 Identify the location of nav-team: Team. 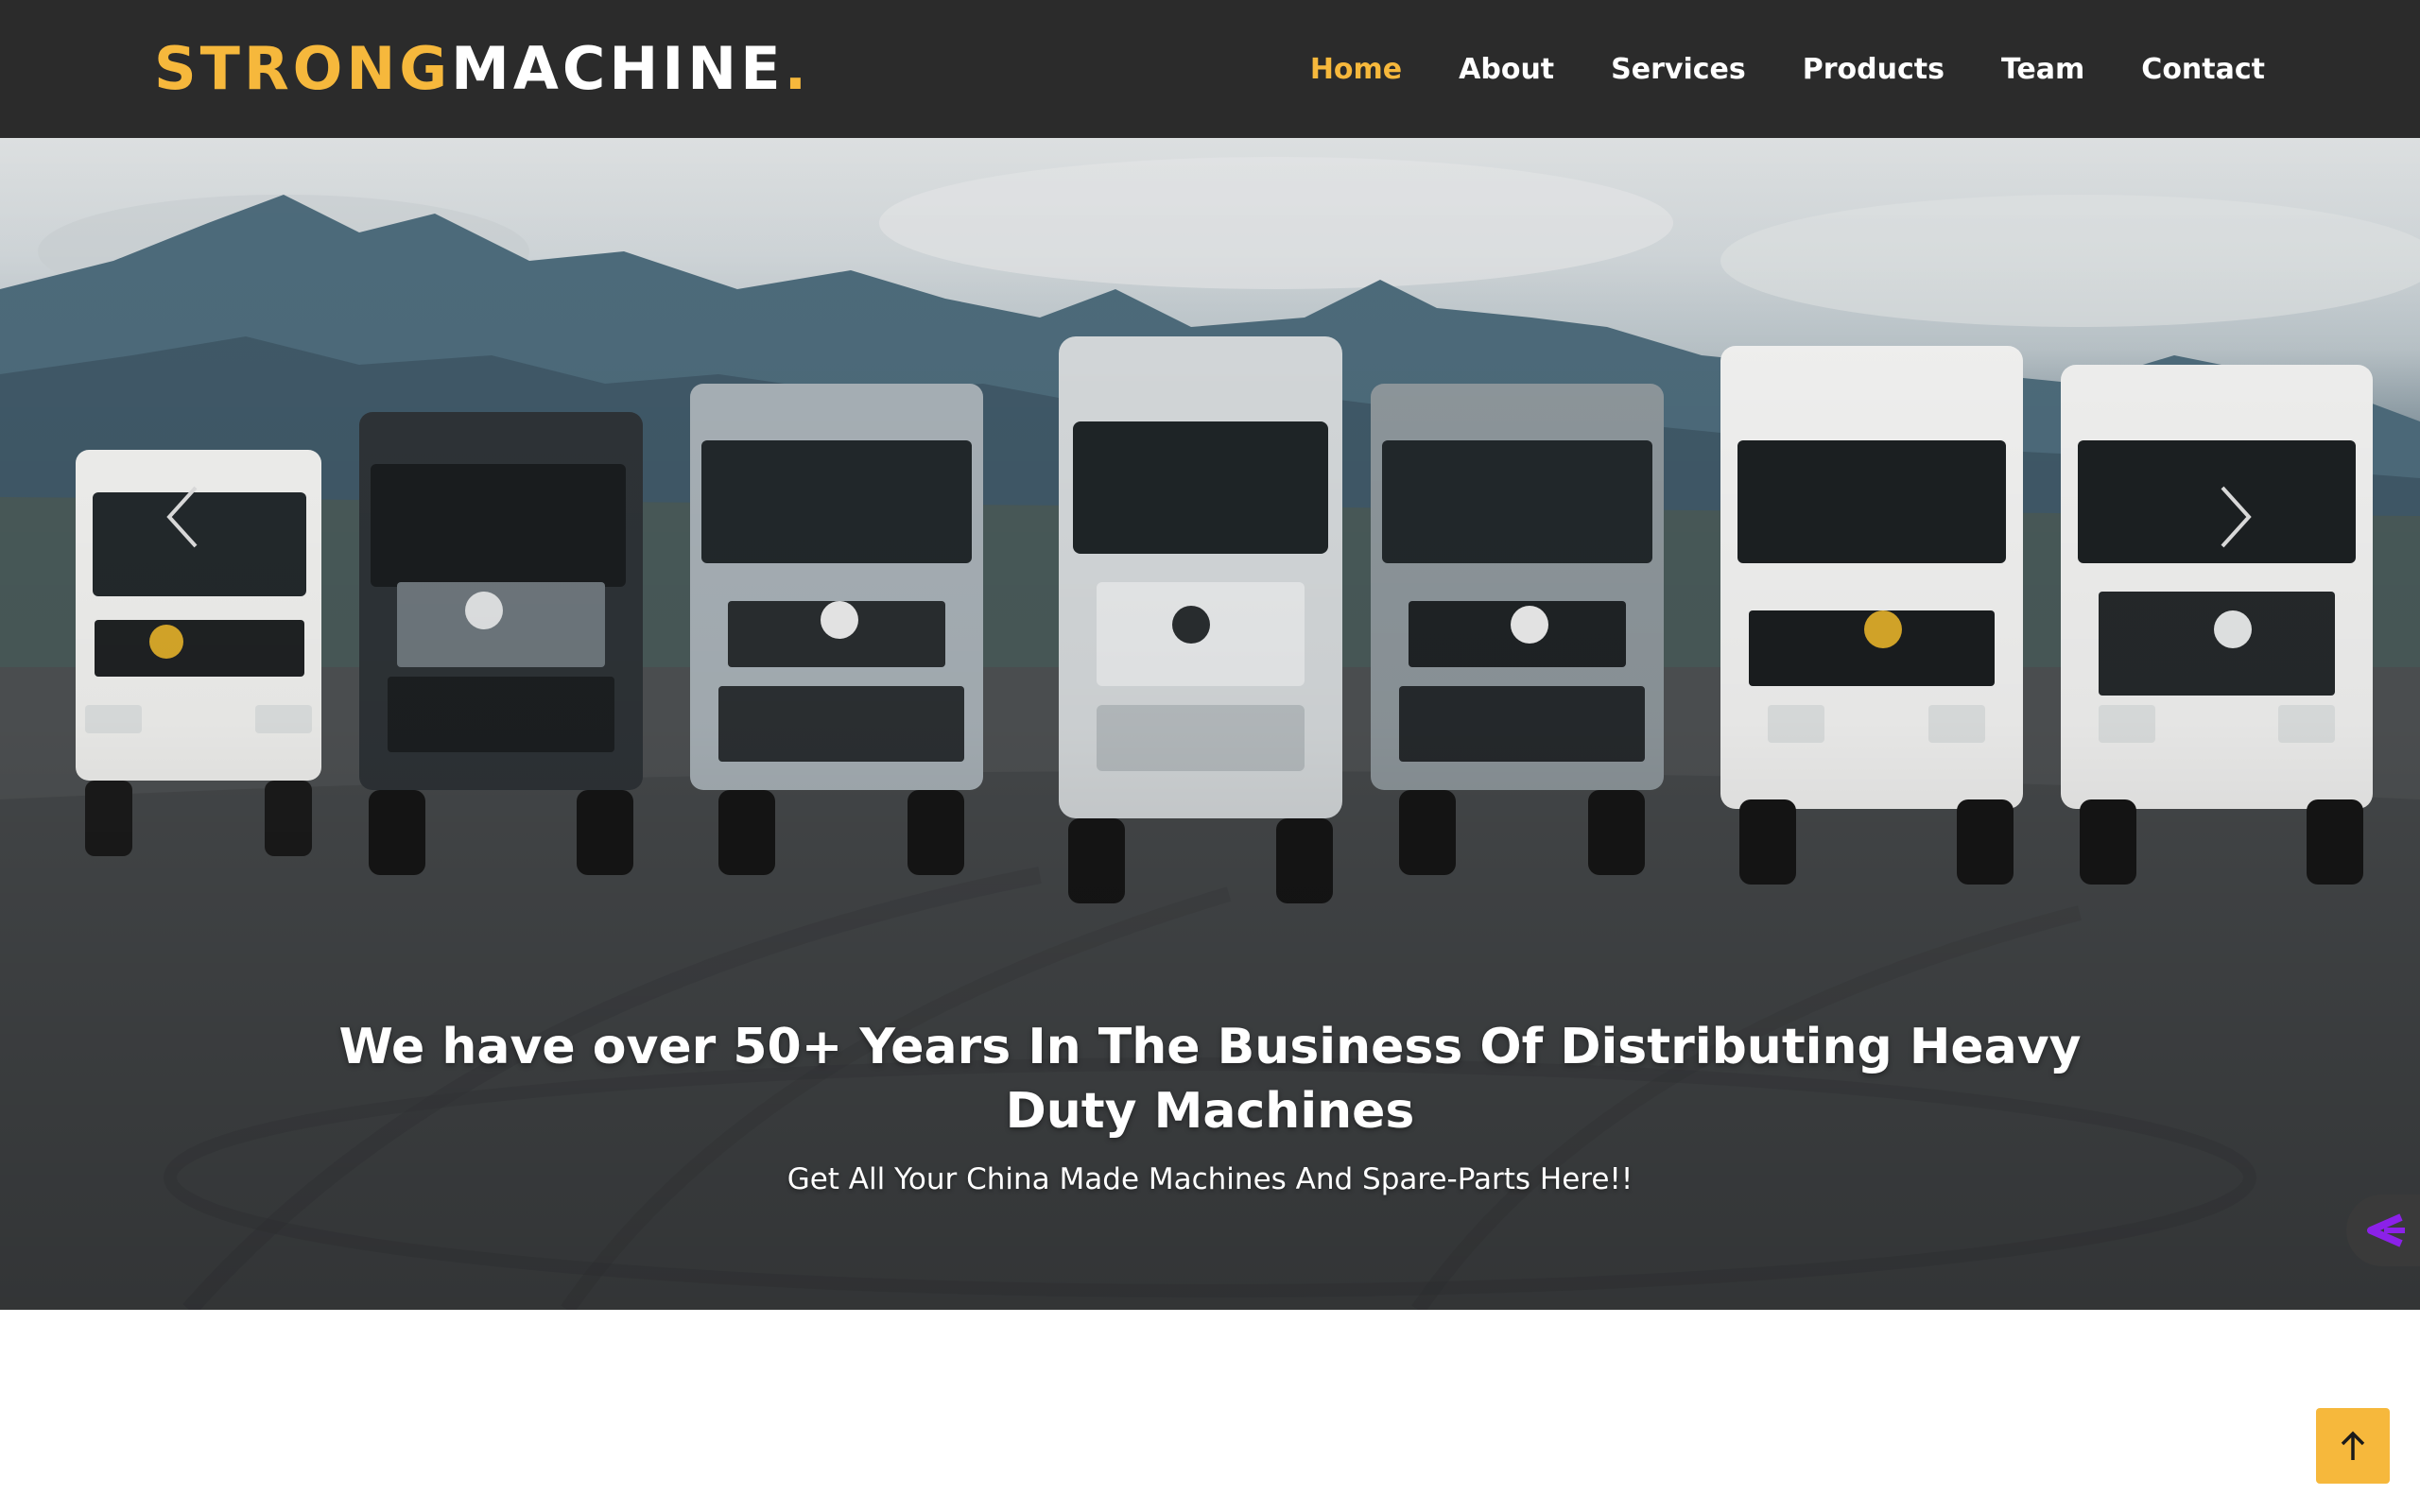
(2042, 69).